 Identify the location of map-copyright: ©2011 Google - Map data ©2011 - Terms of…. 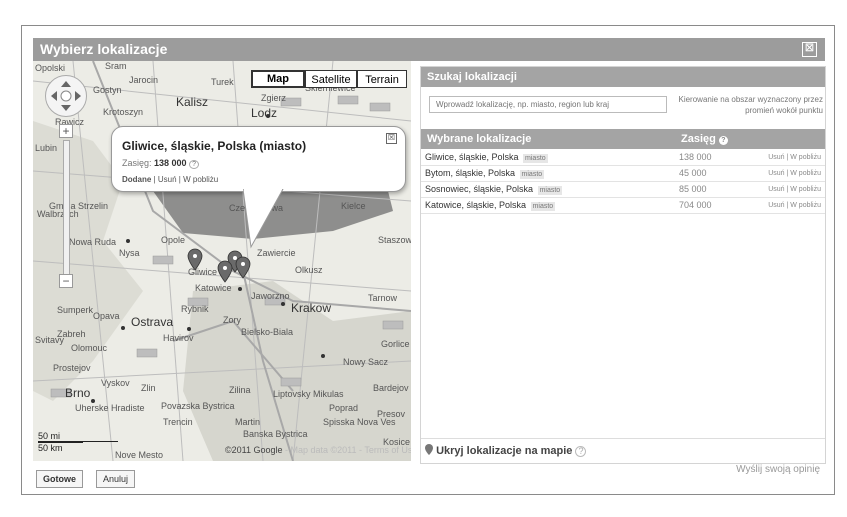
(318, 450).